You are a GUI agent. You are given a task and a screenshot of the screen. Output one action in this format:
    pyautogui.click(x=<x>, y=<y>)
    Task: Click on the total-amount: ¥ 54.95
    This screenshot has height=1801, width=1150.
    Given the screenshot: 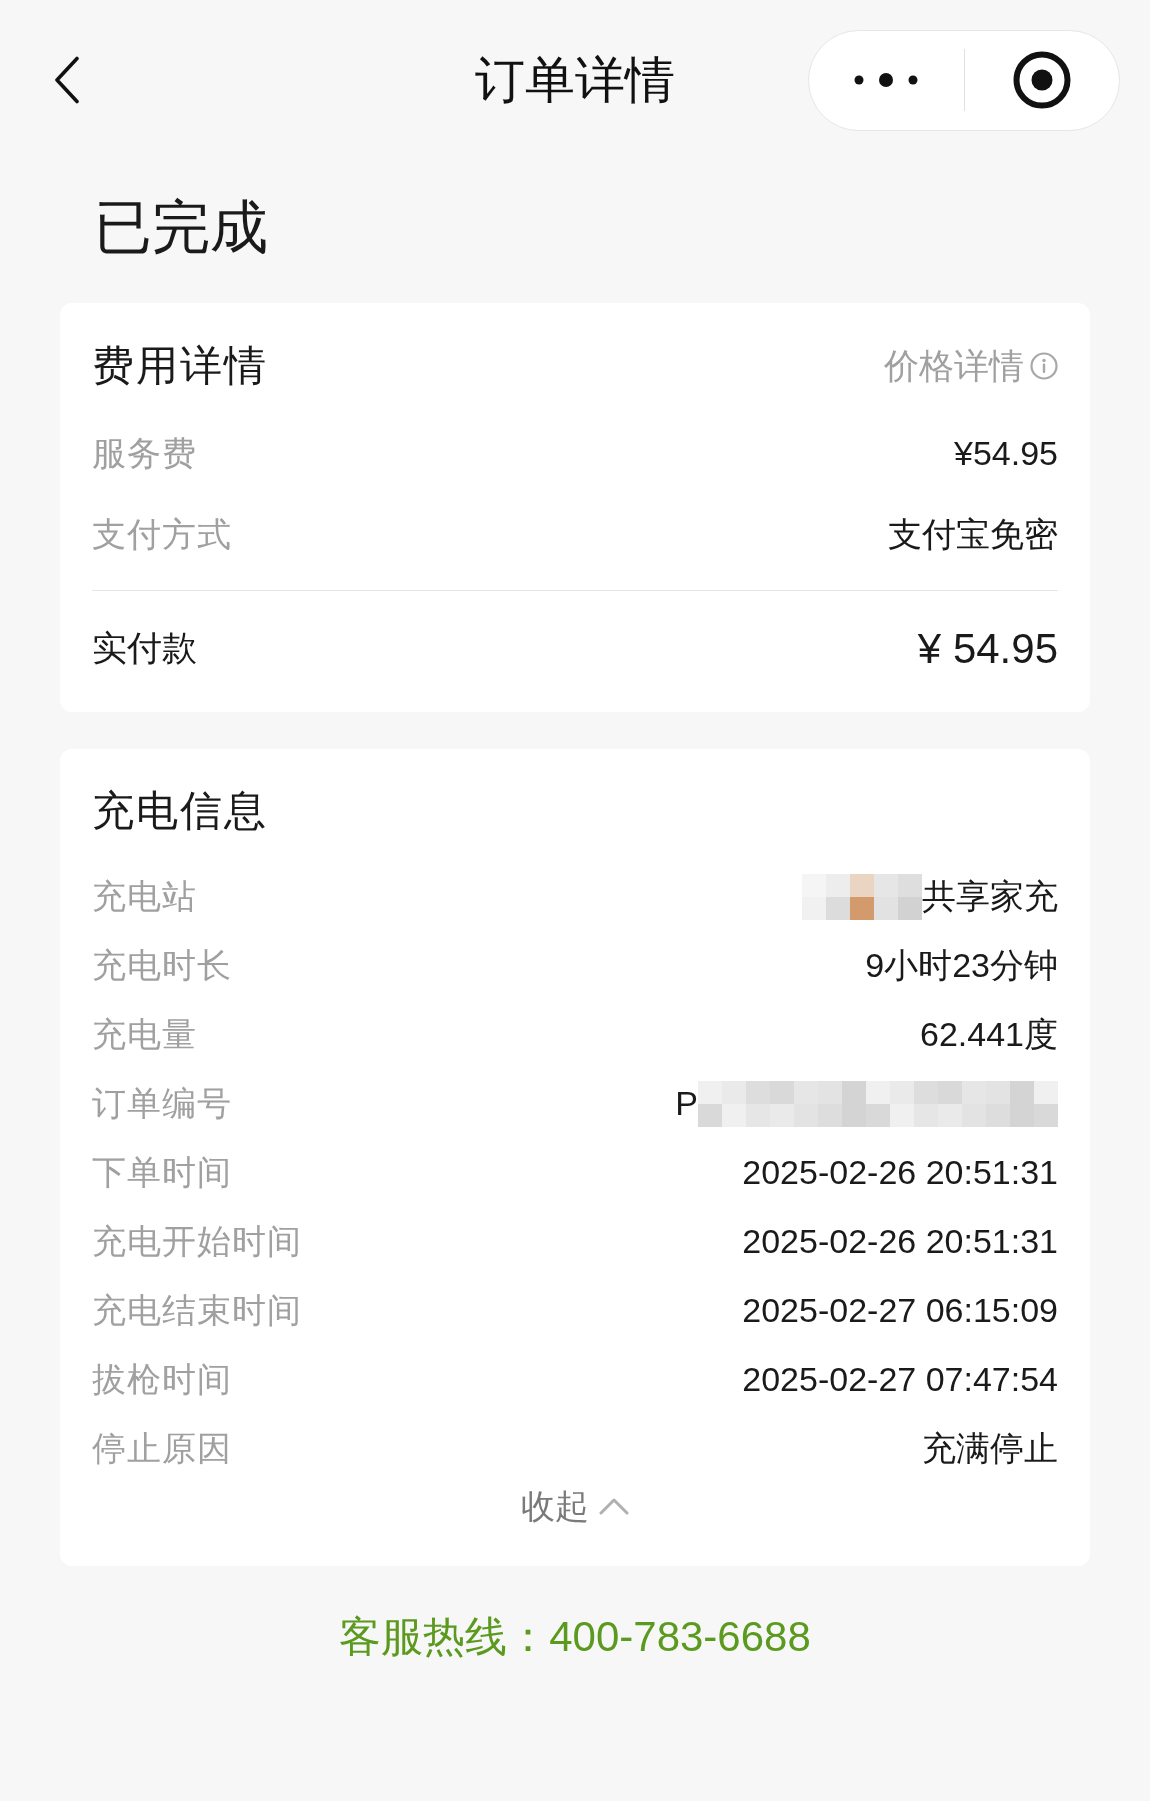 What is the action you would take?
    pyautogui.click(x=987, y=648)
    